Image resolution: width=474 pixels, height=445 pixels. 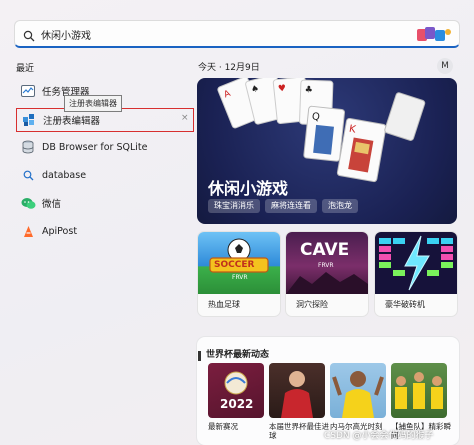 I want to click on world-cup-icon, so click(x=201, y=355).